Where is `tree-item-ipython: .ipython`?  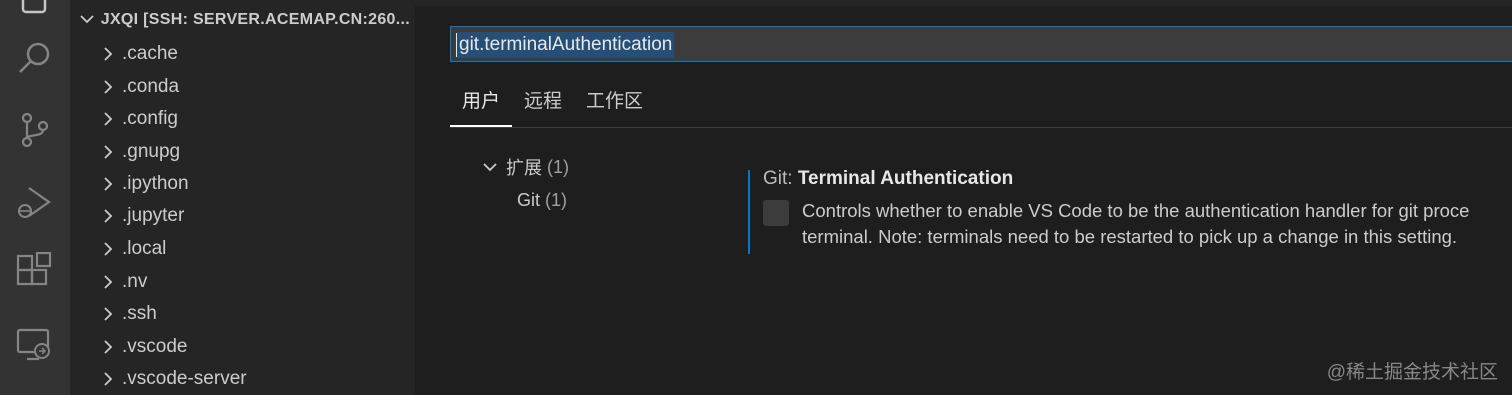 tree-item-ipython: .ipython is located at coordinates (255, 184).